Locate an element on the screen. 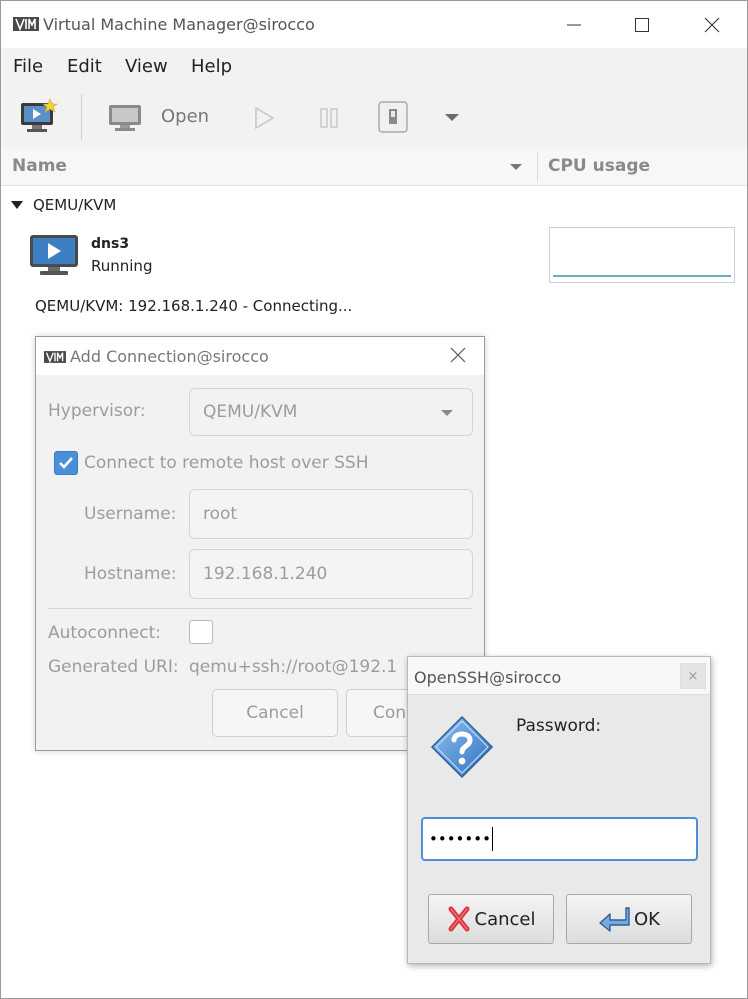 This screenshot has height=999, width=748. cancel-button: Cancel is located at coordinates (275, 713).